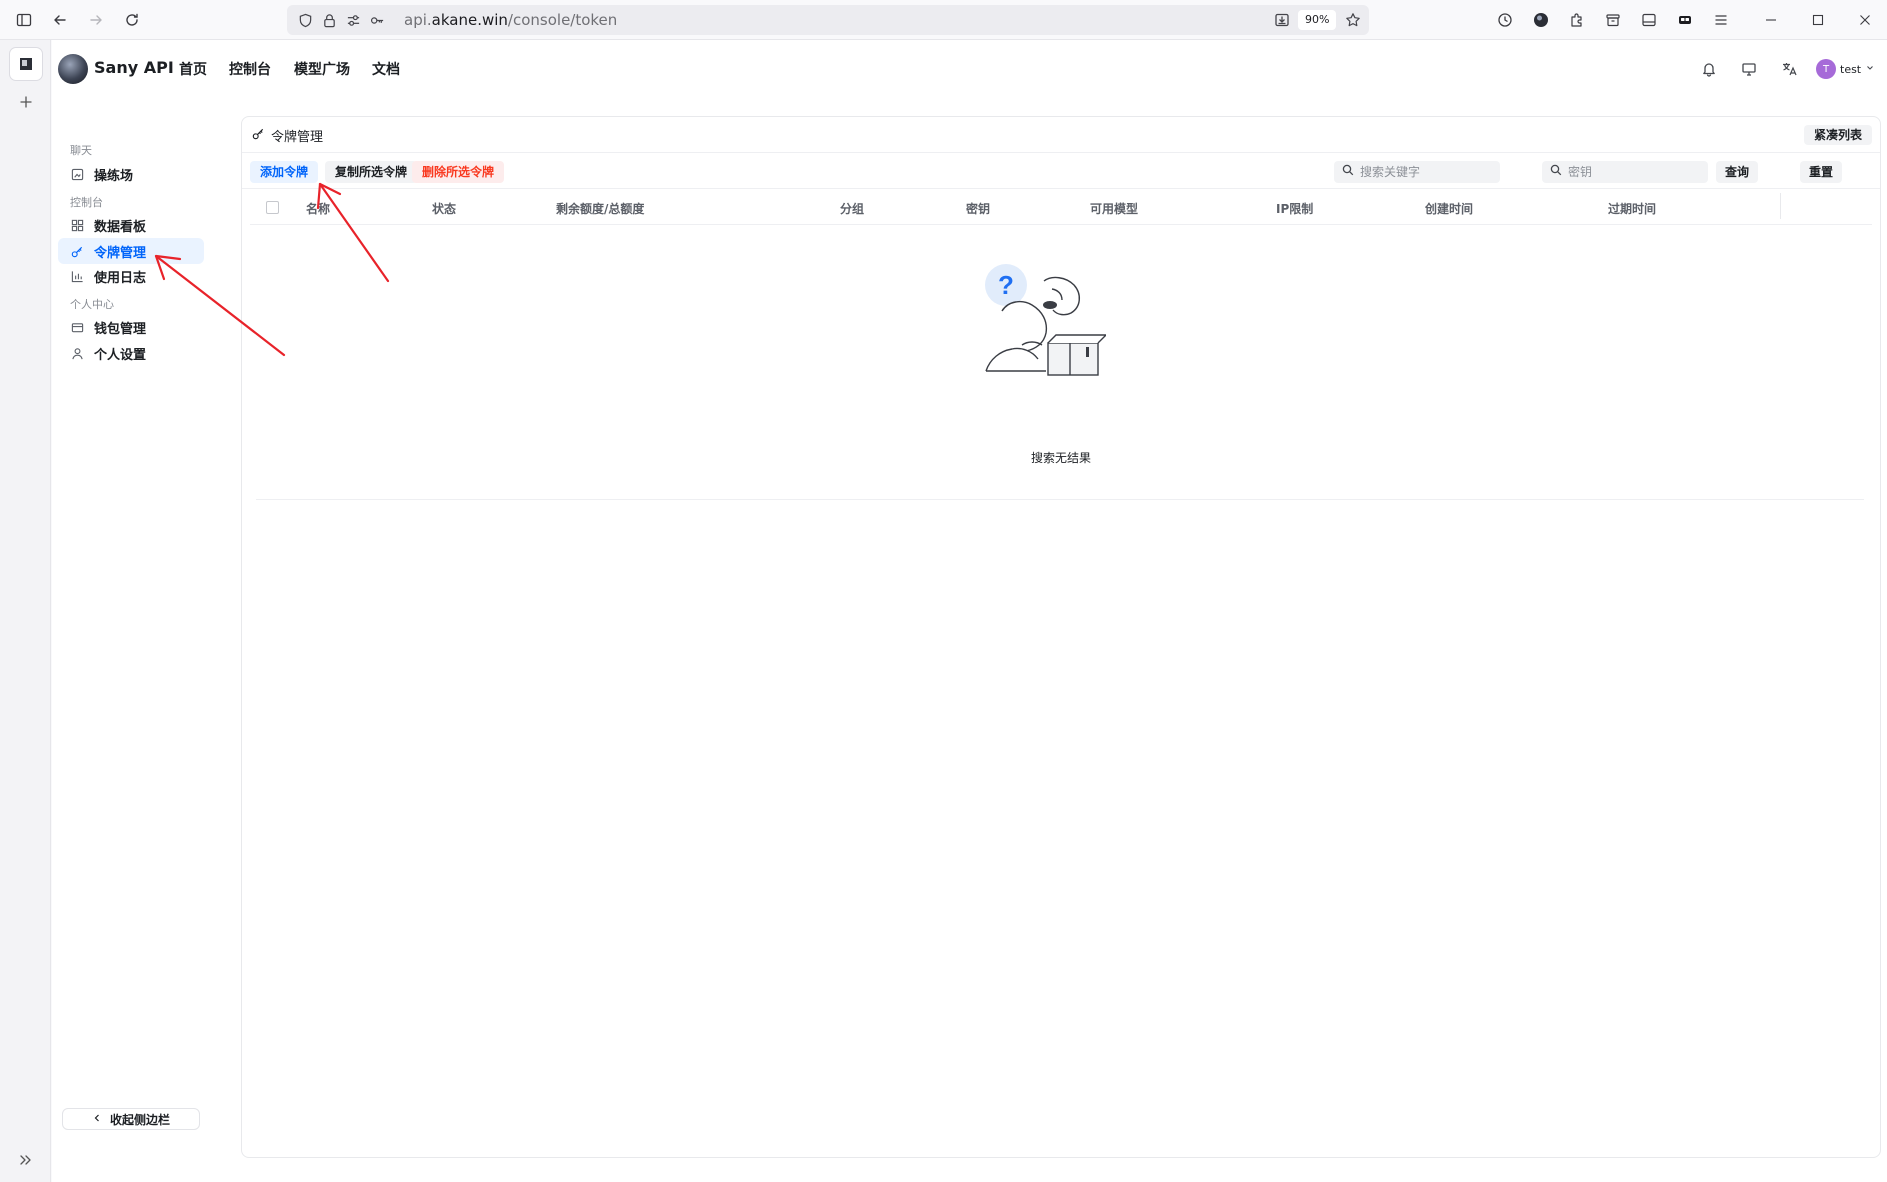  I want to click on nav-console: 控制台, so click(250, 69).